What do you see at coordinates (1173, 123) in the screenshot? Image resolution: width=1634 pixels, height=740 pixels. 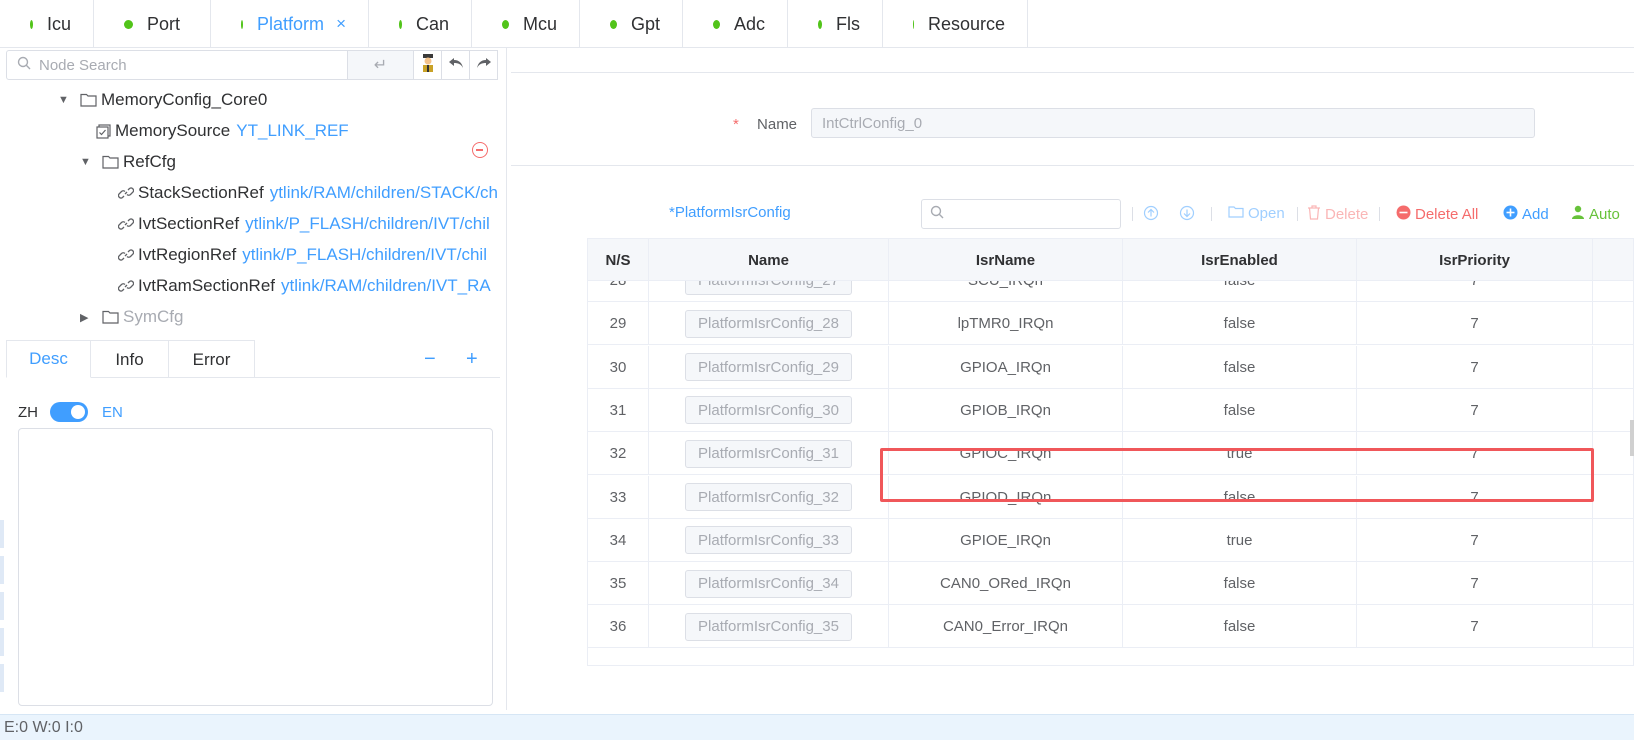 I see `name-input: IntCtrlConfig_0` at bounding box center [1173, 123].